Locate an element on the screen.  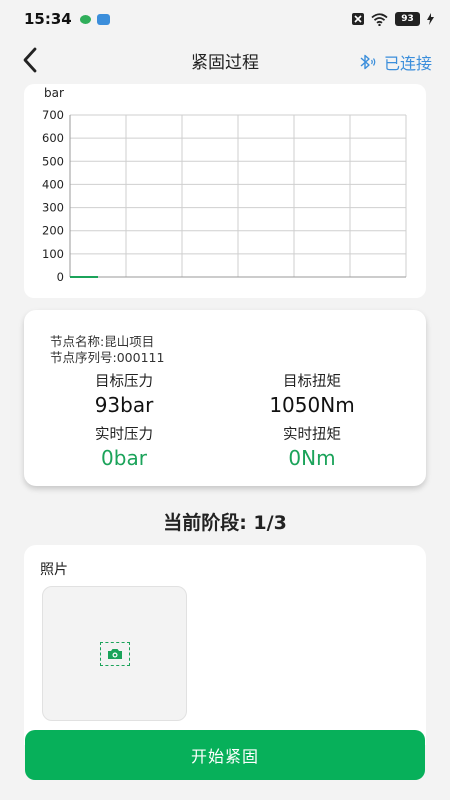
camera-icon is located at coordinates (114, 653).